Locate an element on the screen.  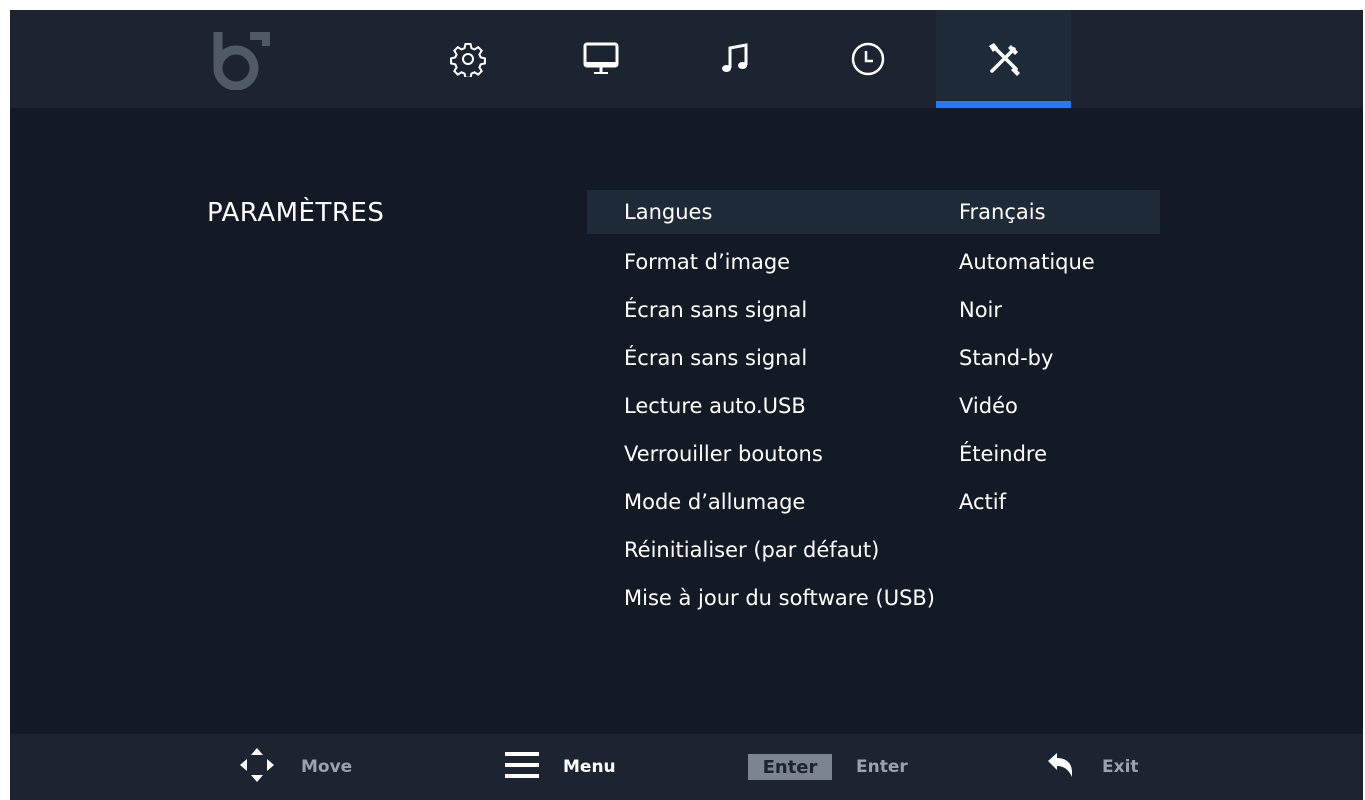
tab-setup is located at coordinates (1003, 59).